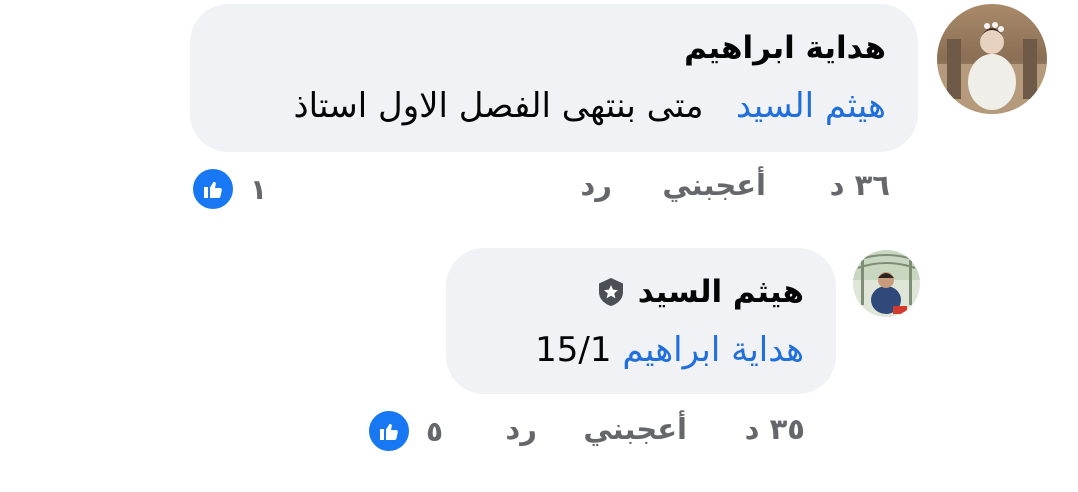 This screenshot has width=1078, height=492. I want to click on timestamp: ٣٦ د, so click(860, 185).